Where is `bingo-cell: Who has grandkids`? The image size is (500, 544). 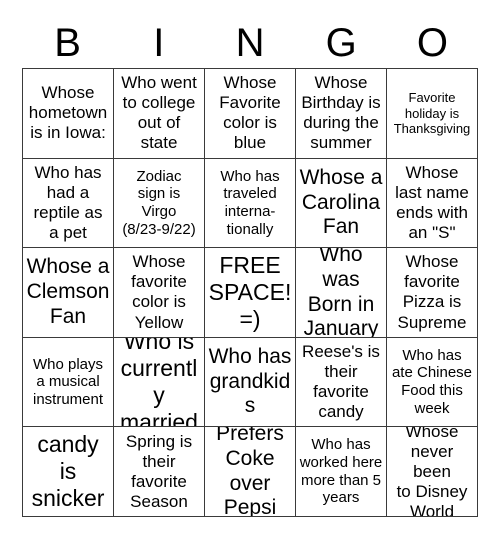 bingo-cell: Who has grandkids is located at coordinates (250, 382).